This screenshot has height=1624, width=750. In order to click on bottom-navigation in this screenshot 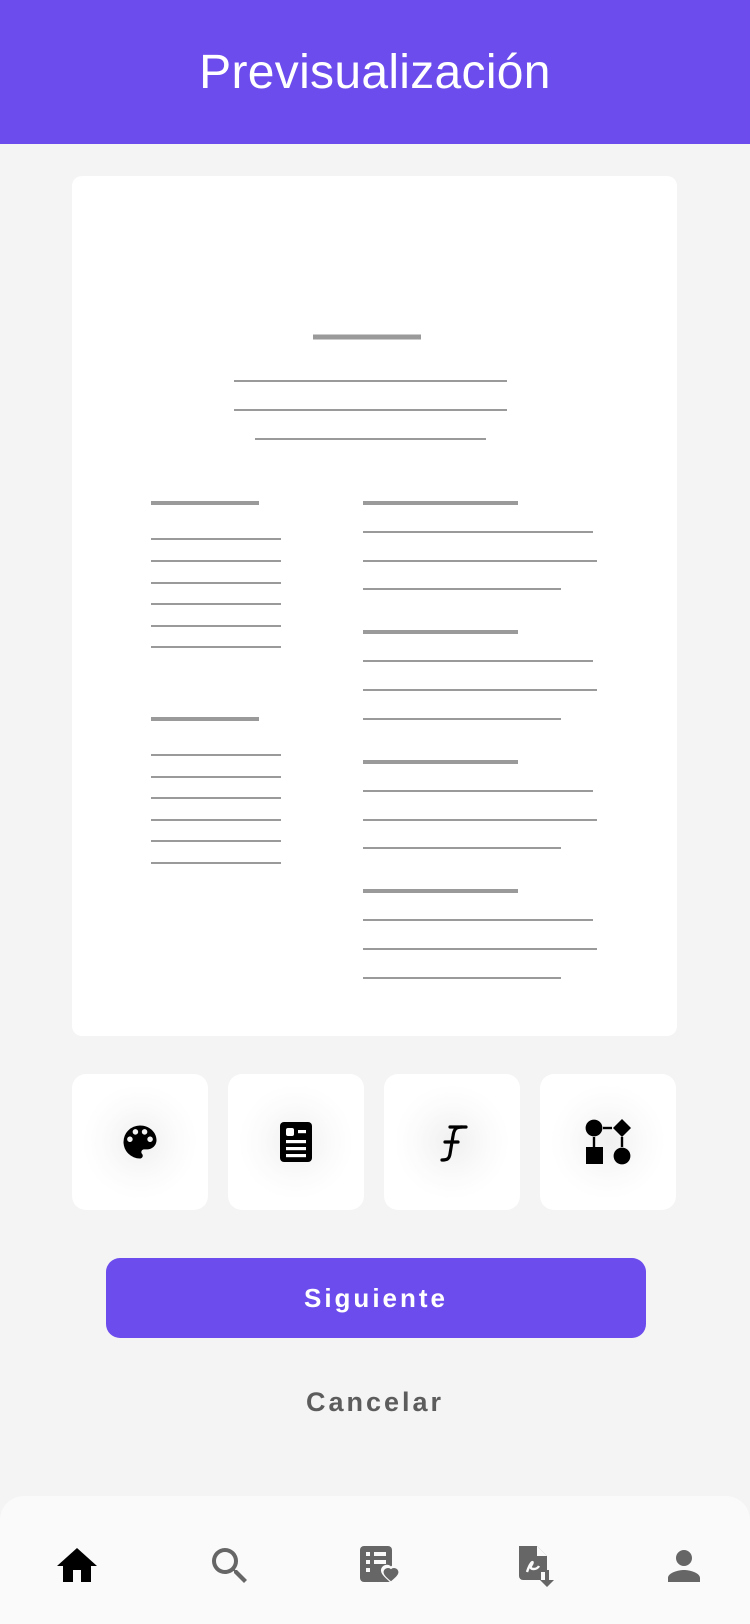, I will do `click(375, 1560)`.